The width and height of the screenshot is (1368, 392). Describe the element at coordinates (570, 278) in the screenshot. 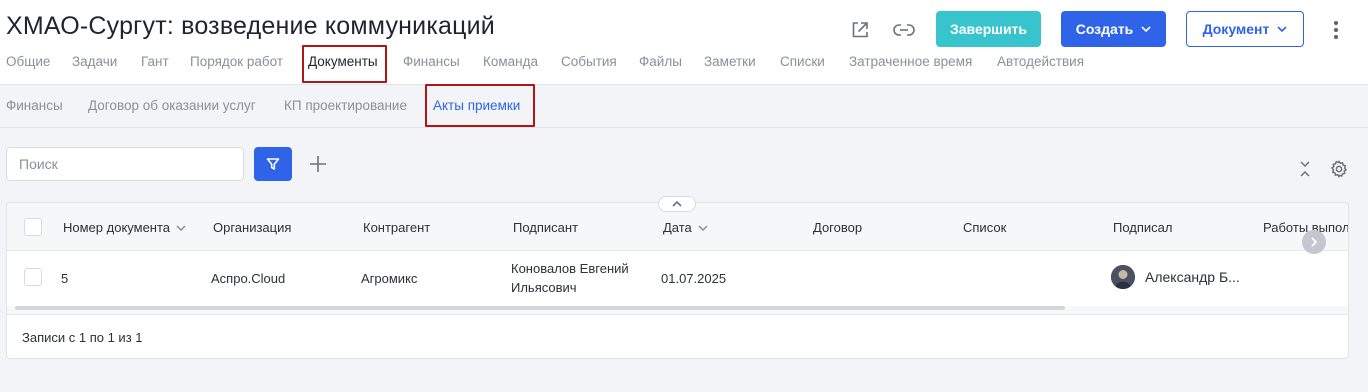

I see `cell-signatory: Коновалов Евгений Ильясович` at that location.